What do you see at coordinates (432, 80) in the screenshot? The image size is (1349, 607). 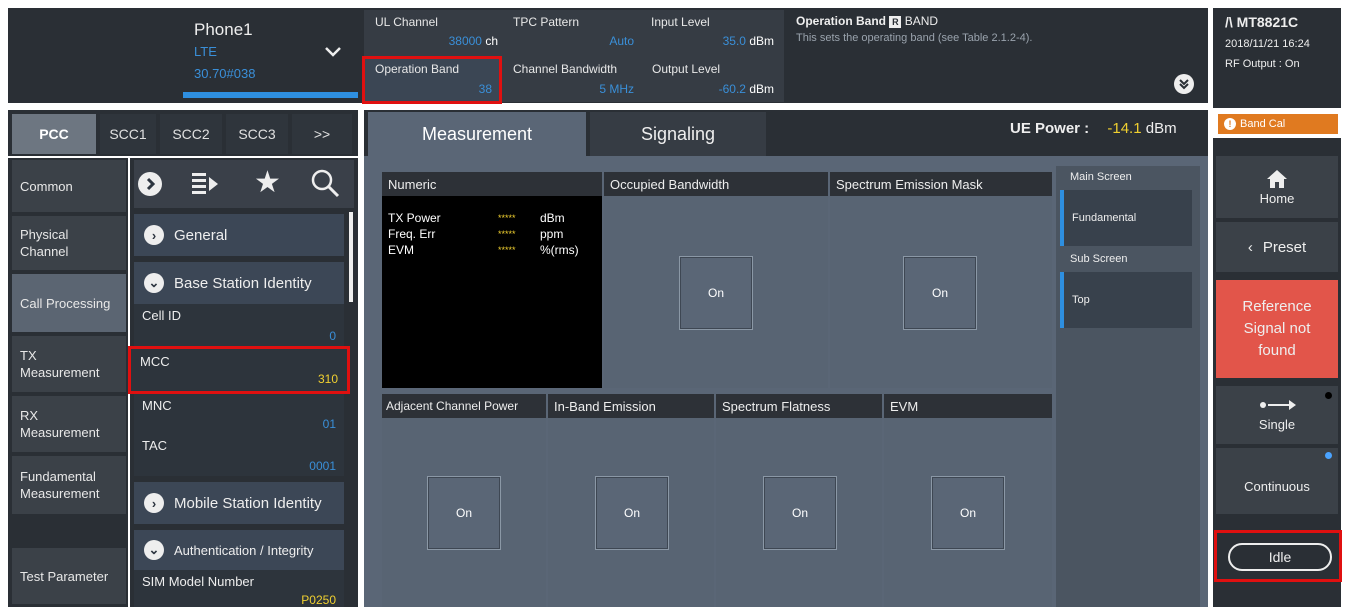 I see `operation-band-param: Operation Band 38` at bounding box center [432, 80].